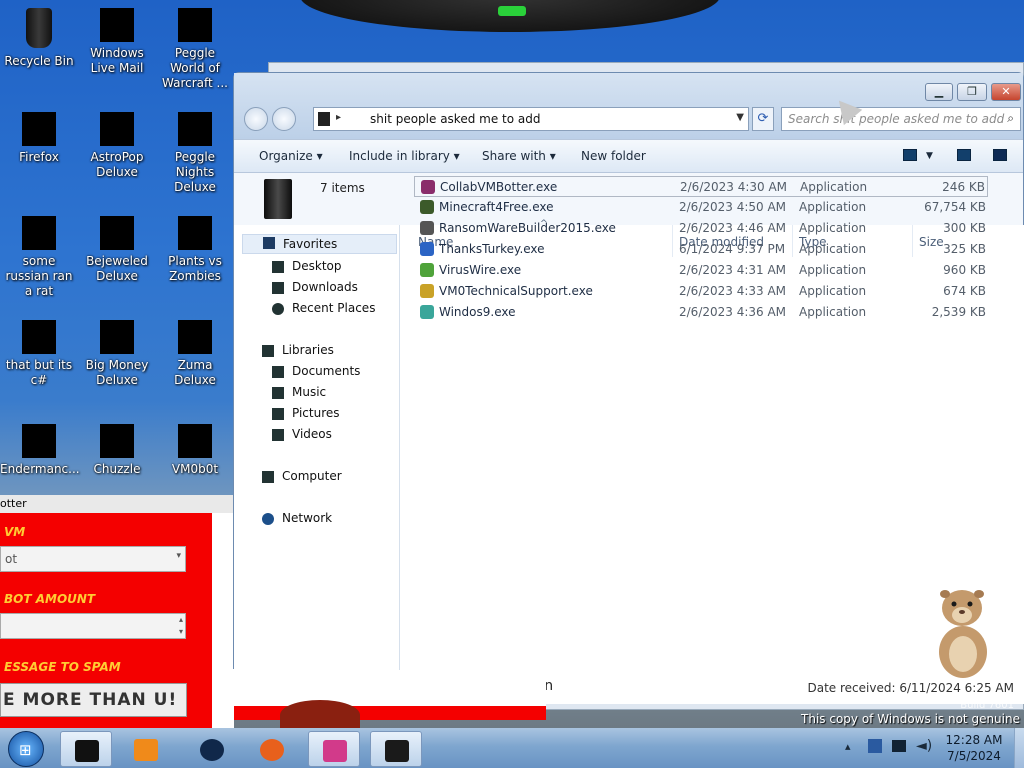 The width and height of the screenshot is (1024, 768). What do you see at coordinates (404, 156) in the screenshot?
I see `include-in-library-button: Include in library ▾` at bounding box center [404, 156].